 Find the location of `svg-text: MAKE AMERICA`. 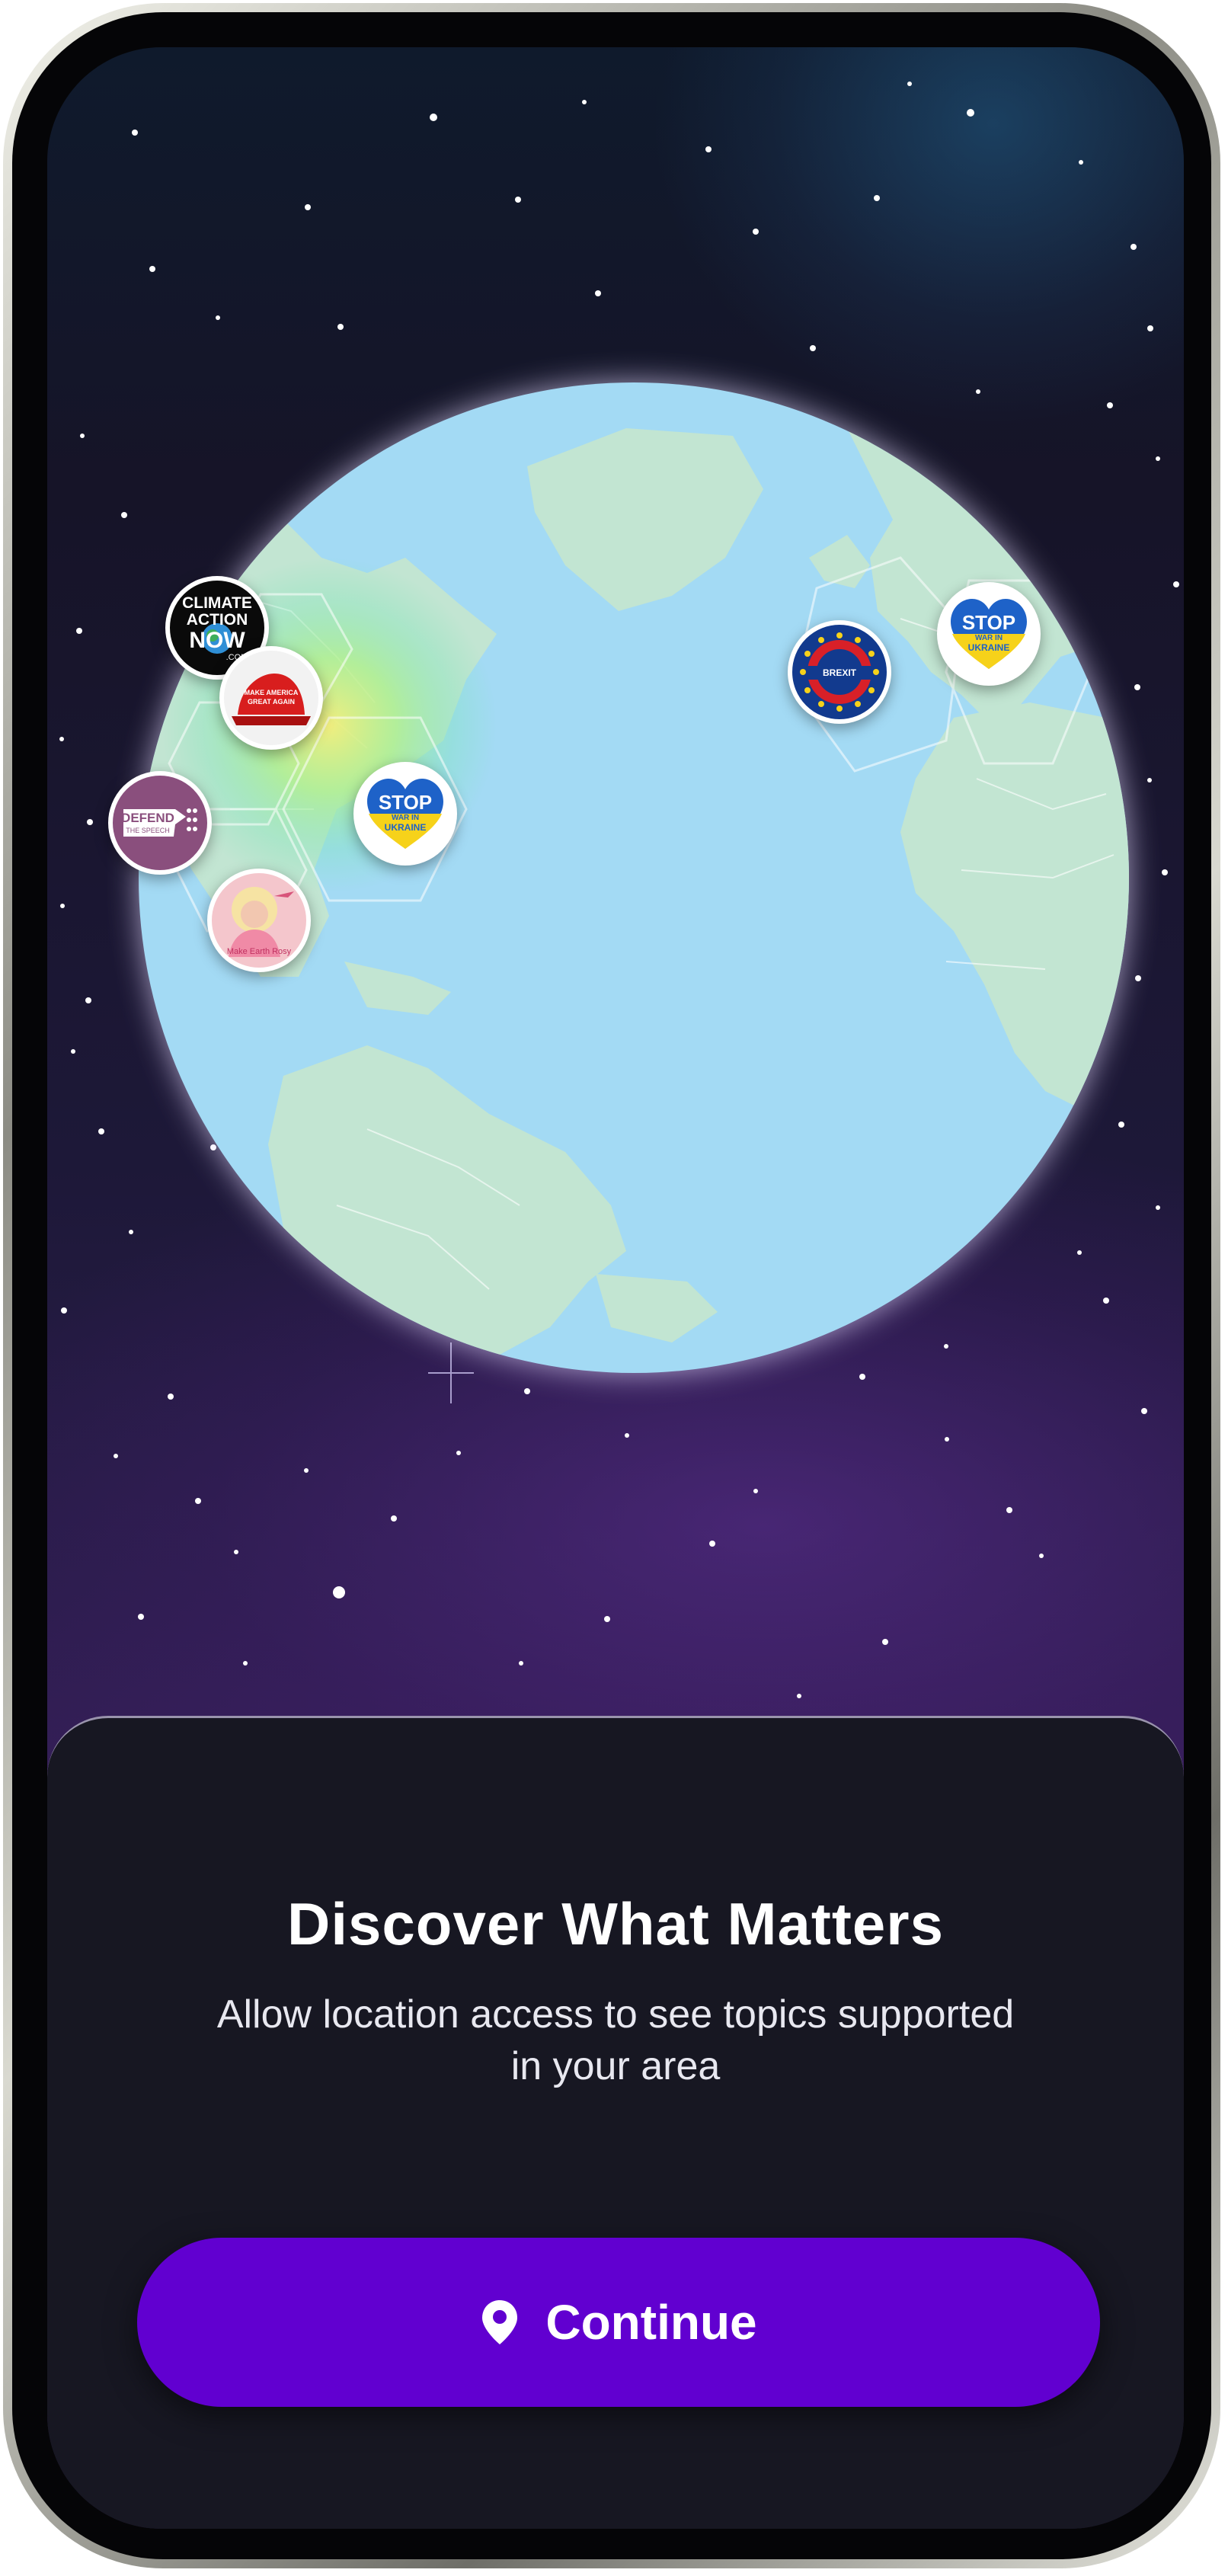

svg-text: MAKE AMERICA is located at coordinates (272, 692).